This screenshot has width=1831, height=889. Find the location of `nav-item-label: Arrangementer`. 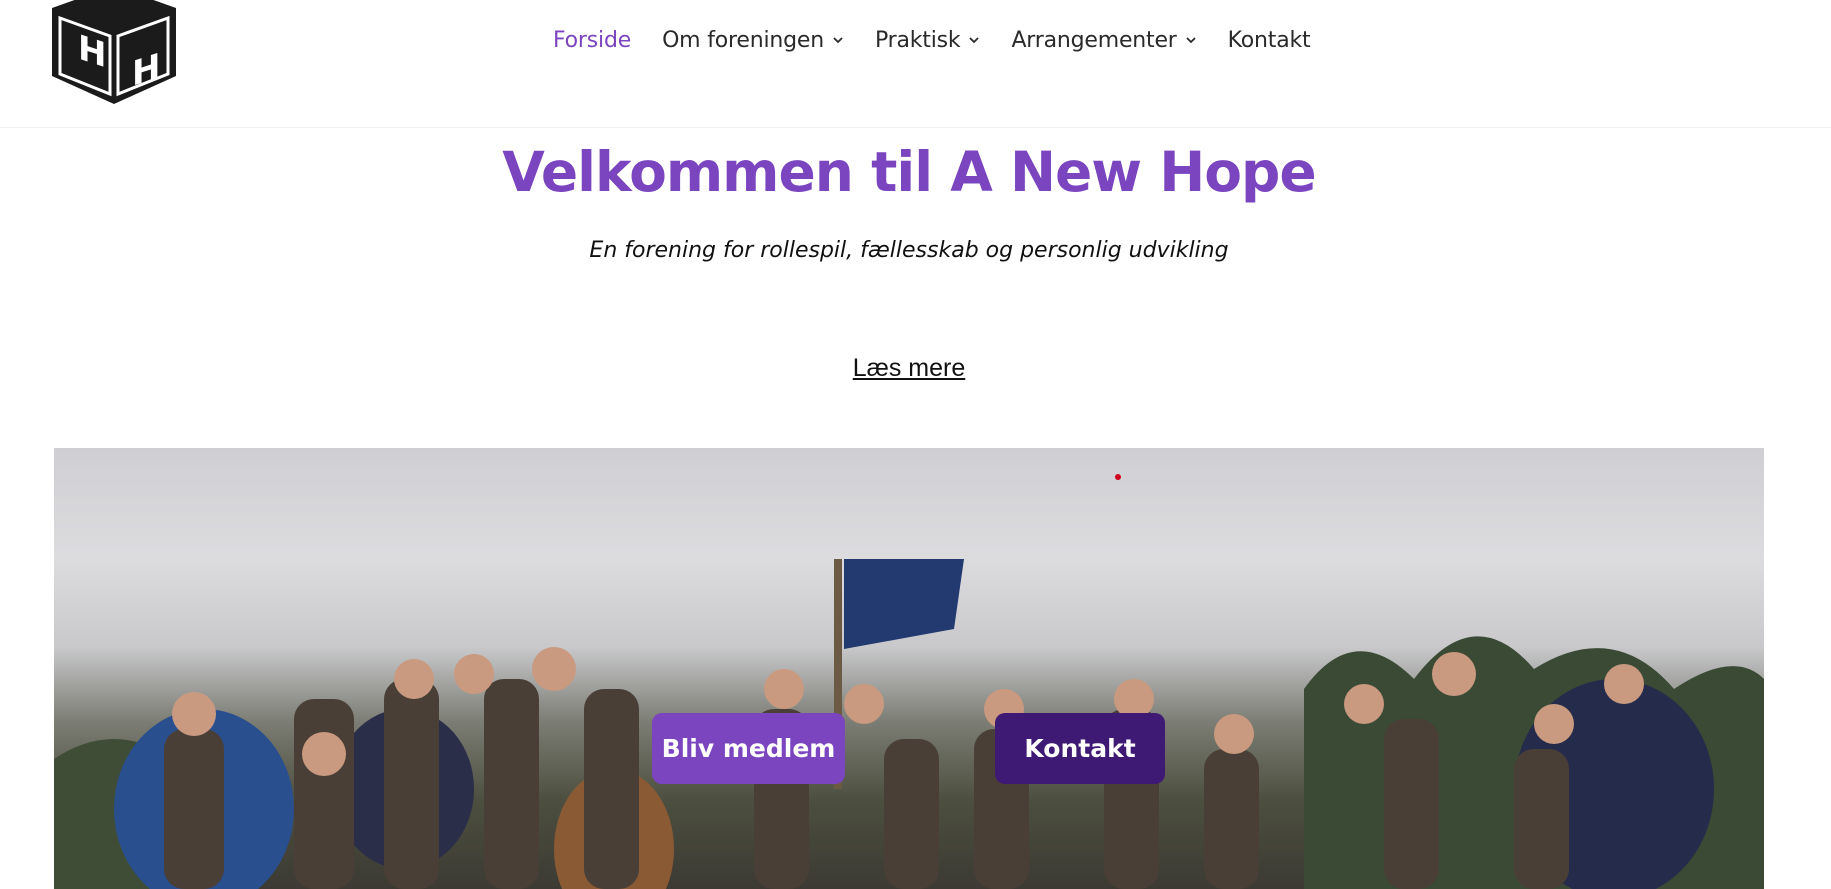

nav-item-label: Arrangementer is located at coordinates (1094, 40).